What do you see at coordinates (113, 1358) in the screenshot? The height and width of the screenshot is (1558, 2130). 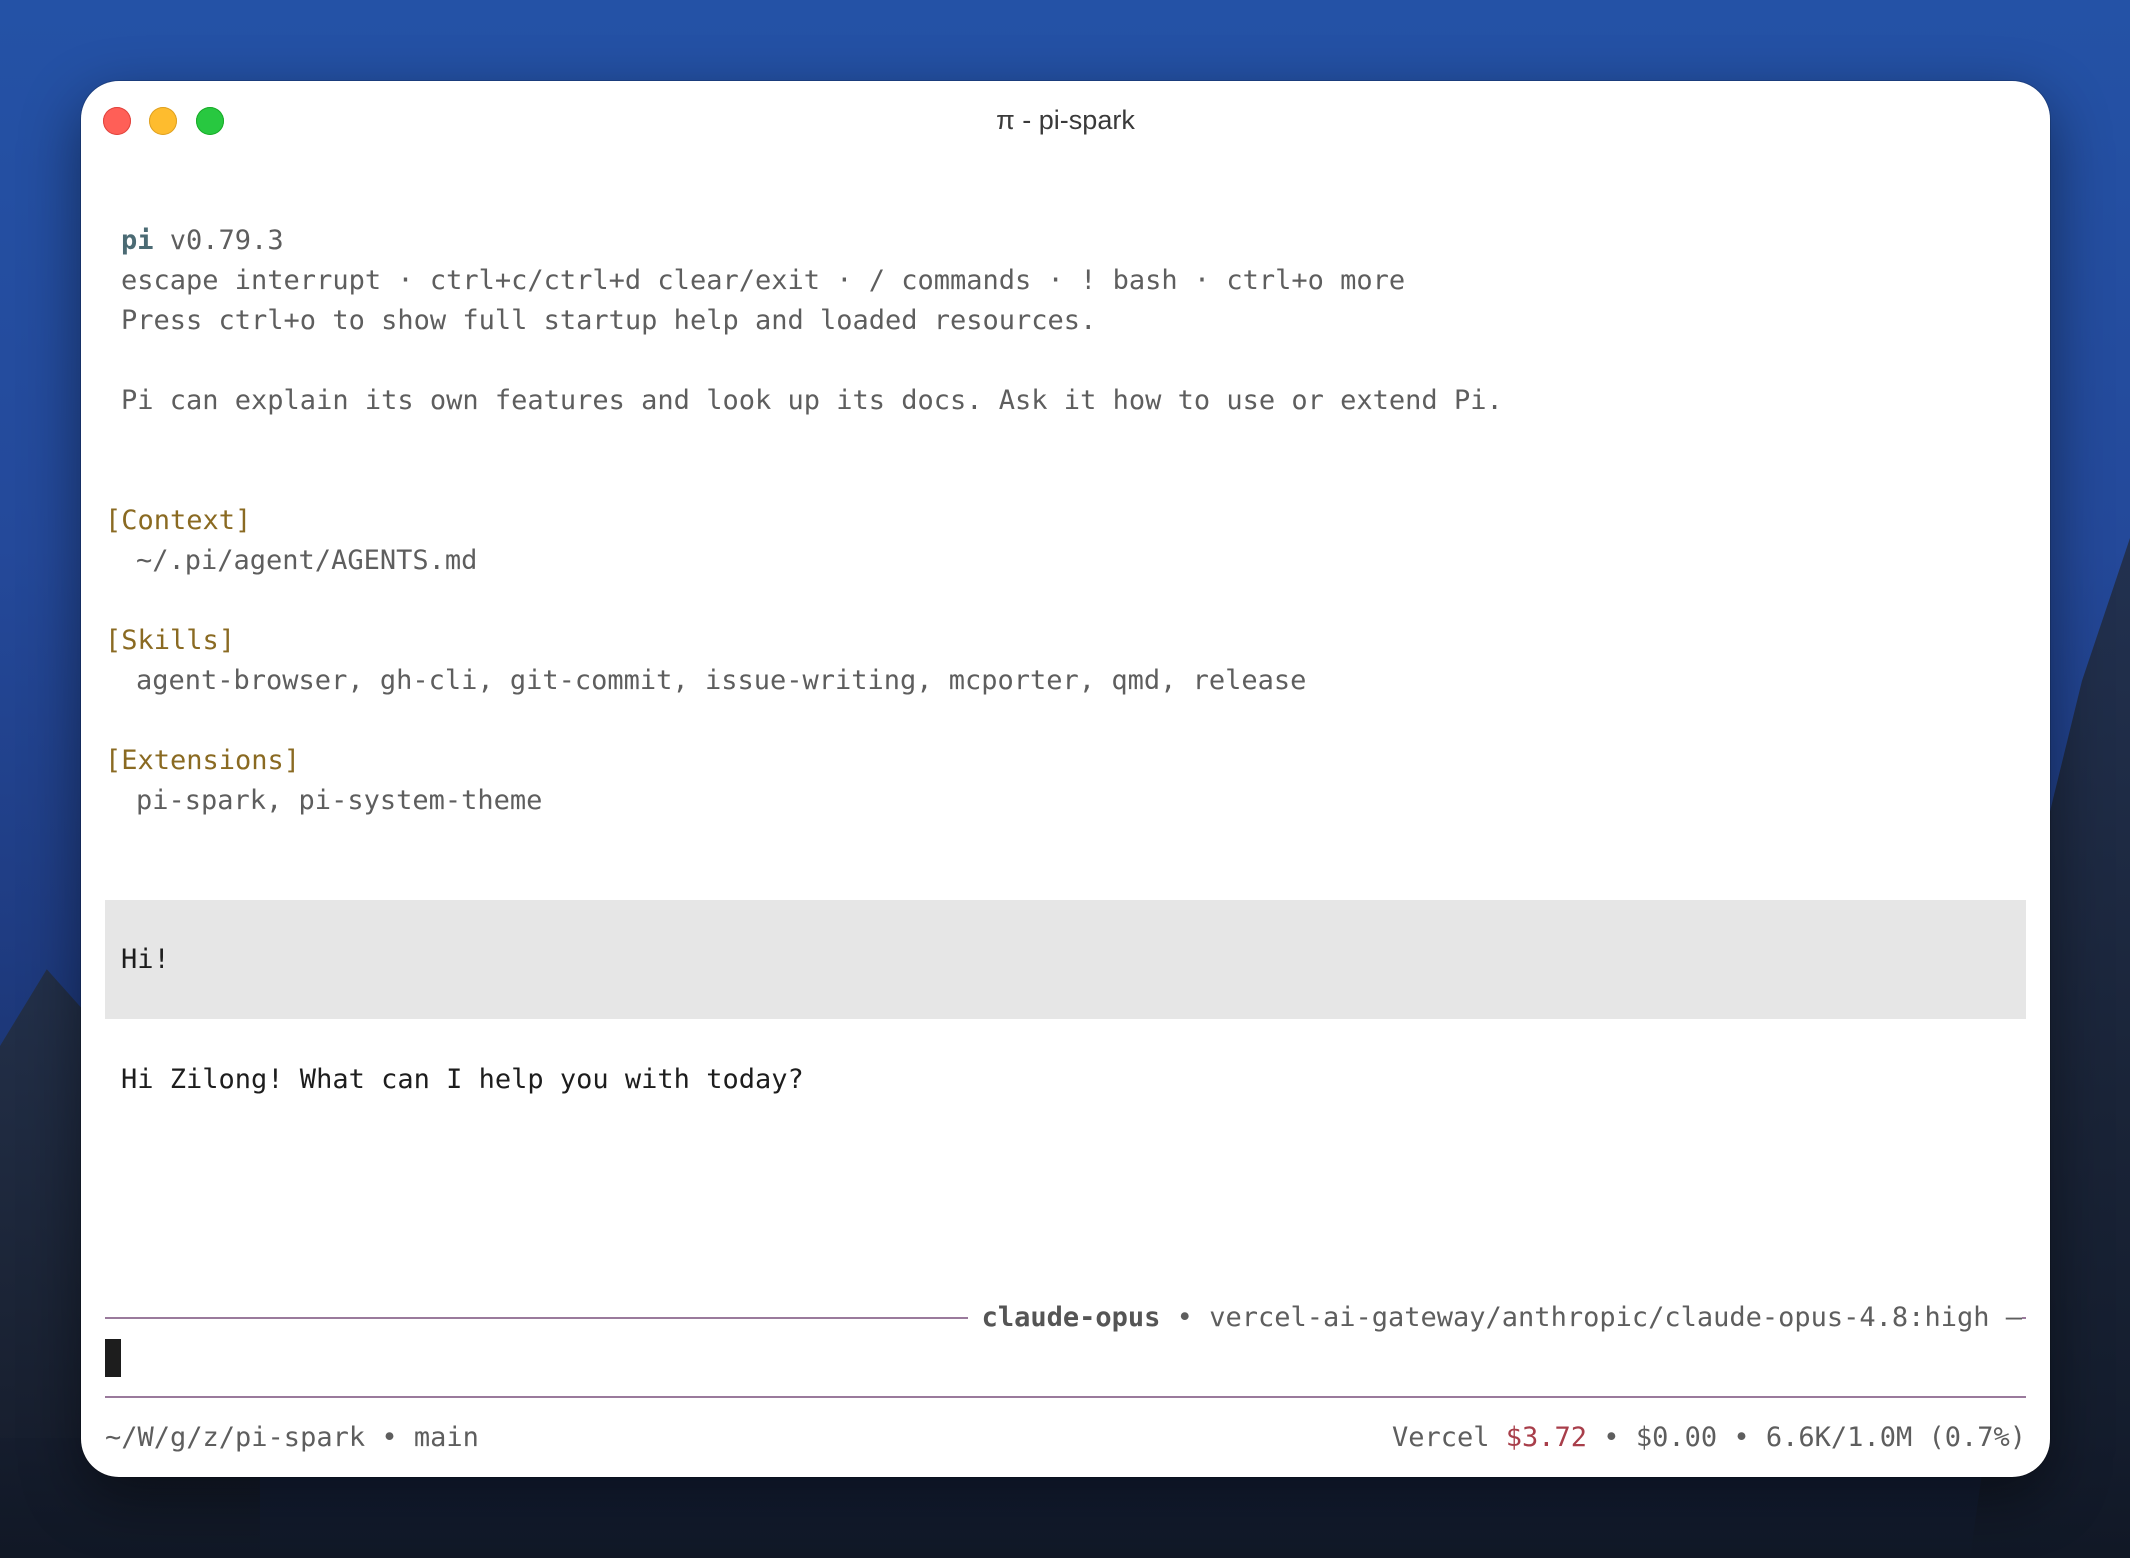 I see `input-cursor` at bounding box center [113, 1358].